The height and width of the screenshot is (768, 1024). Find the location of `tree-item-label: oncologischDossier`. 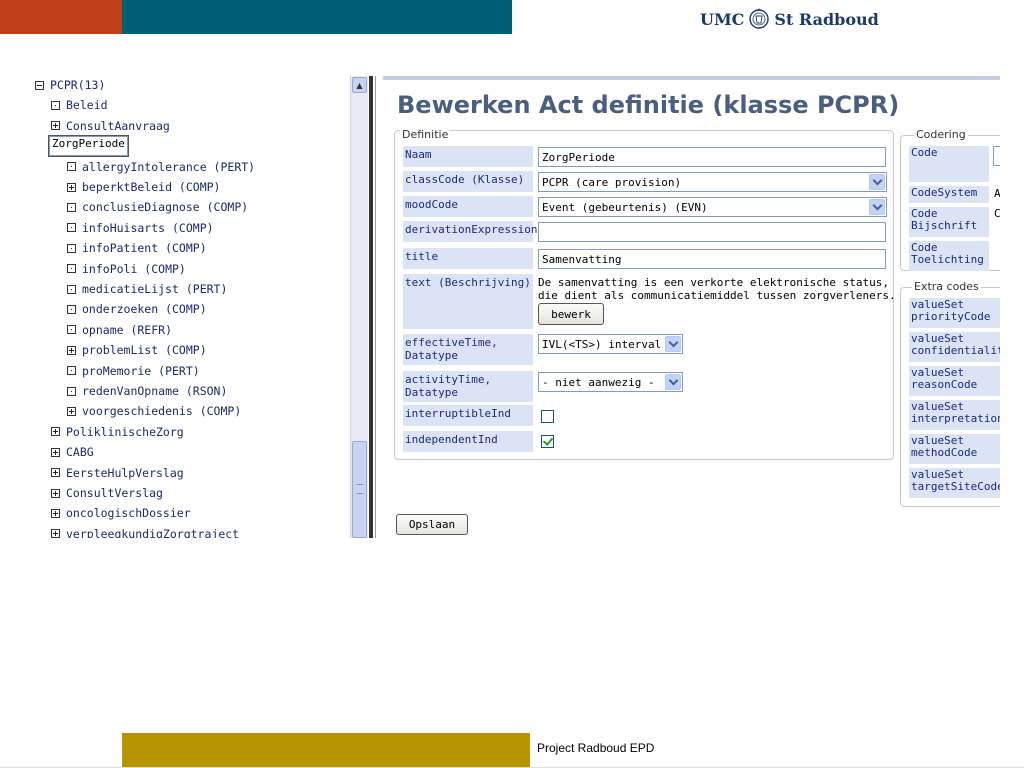

tree-item-label: oncologischDossier is located at coordinates (128, 513).